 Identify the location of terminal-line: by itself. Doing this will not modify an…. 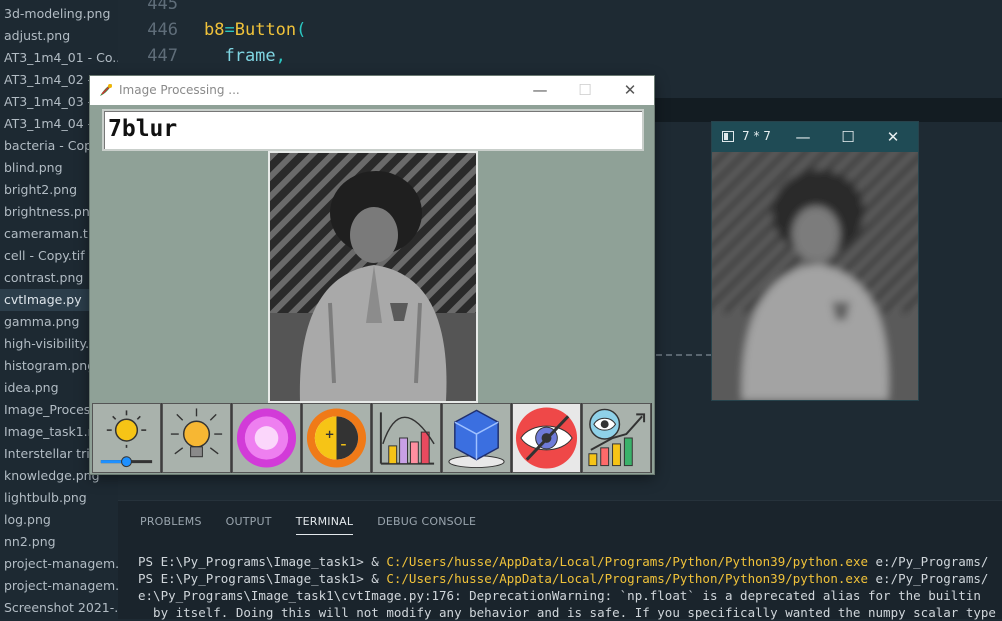
(567, 612).